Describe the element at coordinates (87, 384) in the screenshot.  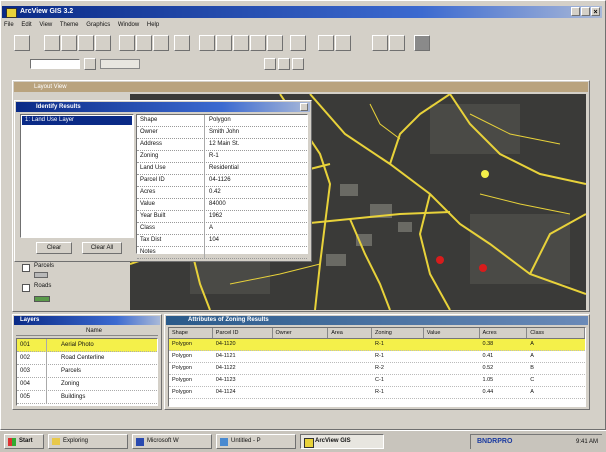
I see `layer-list-item: 004 Zoning` at that location.